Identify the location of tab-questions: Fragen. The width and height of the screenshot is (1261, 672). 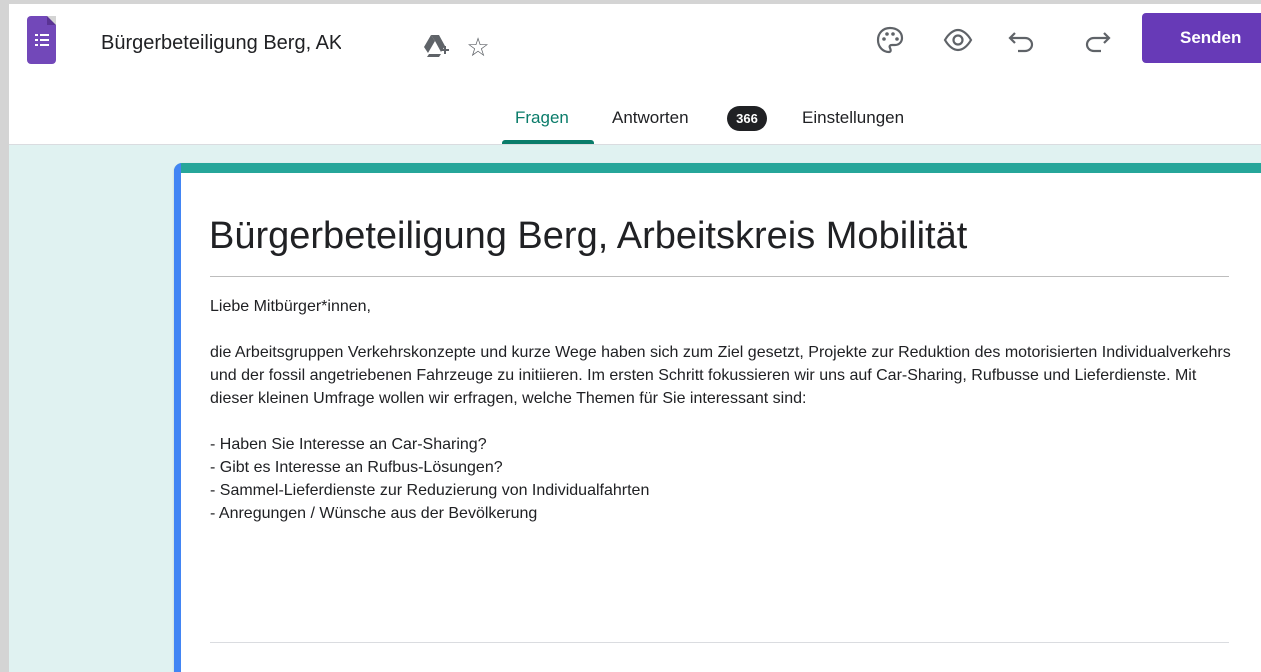
(542, 126).